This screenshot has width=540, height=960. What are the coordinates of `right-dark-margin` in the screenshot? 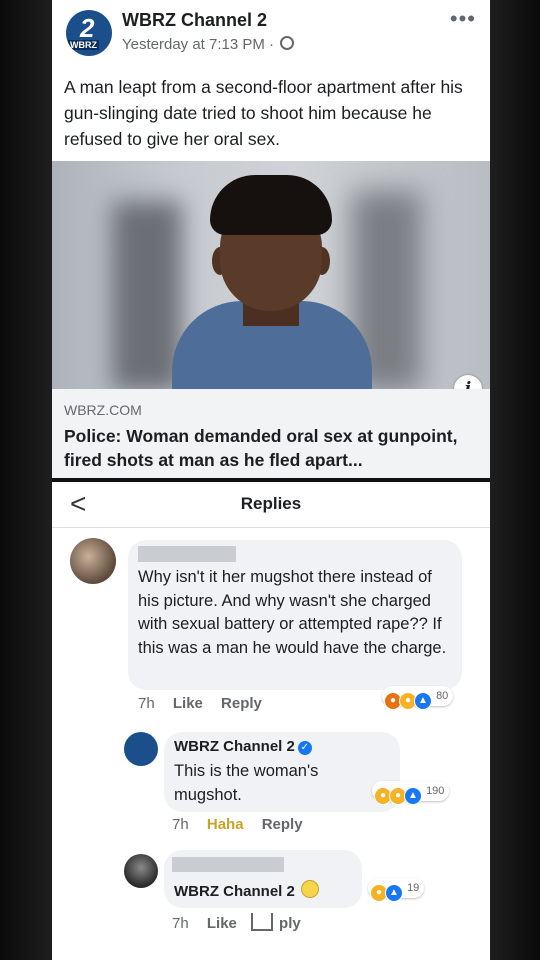 It's located at (515, 480).